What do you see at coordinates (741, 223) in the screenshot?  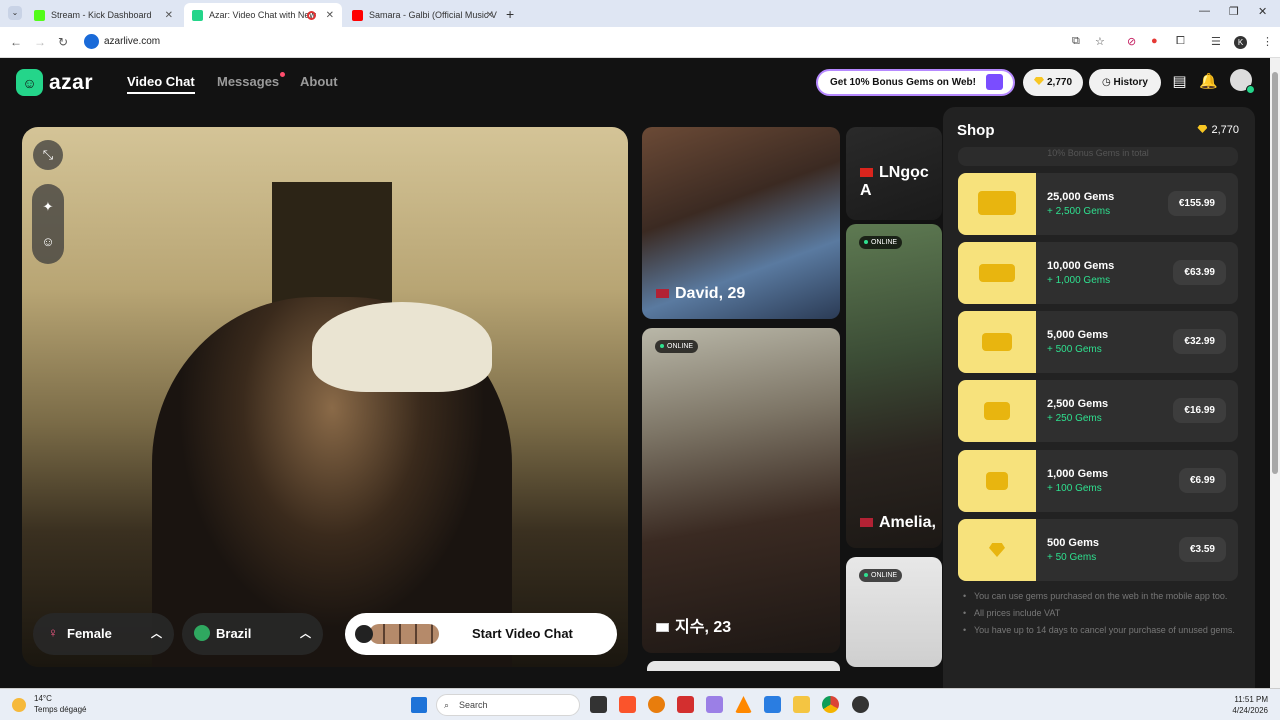 I see `profile-card: David, 29` at bounding box center [741, 223].